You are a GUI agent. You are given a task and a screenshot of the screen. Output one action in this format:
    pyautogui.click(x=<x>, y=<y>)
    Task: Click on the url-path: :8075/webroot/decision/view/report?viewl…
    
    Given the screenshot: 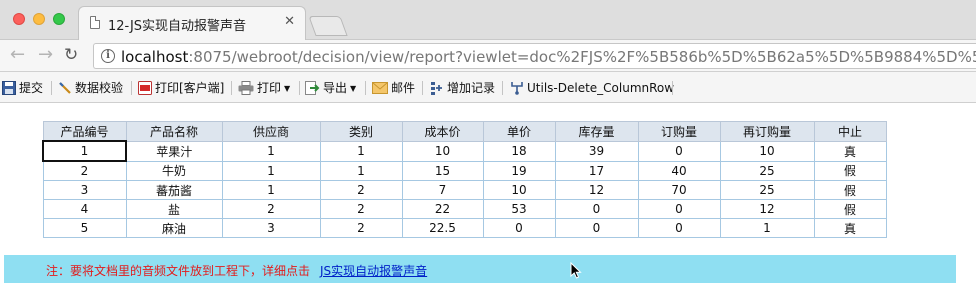 What is the action you would take?
    pyautogui.click(x=582, y=57)
    